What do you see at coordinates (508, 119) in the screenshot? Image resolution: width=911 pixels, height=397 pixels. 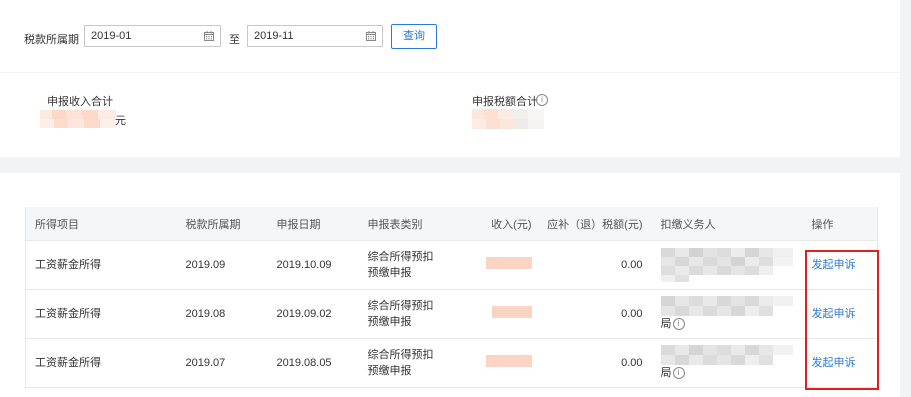 I see `tax-total-redacted` at bounding box center [508, 119].